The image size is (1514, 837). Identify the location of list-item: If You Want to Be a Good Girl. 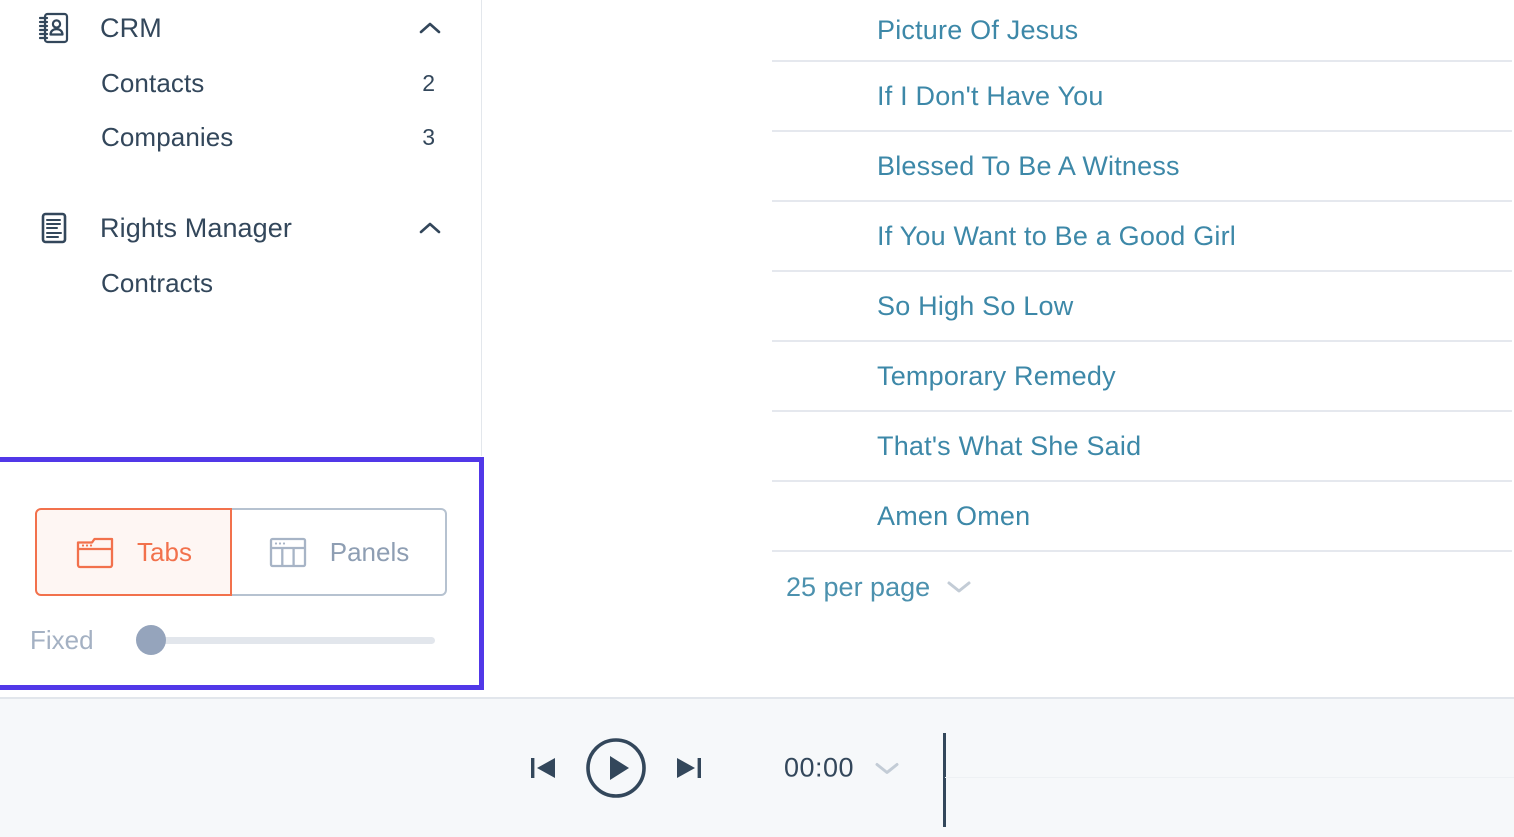
(1142, 237).